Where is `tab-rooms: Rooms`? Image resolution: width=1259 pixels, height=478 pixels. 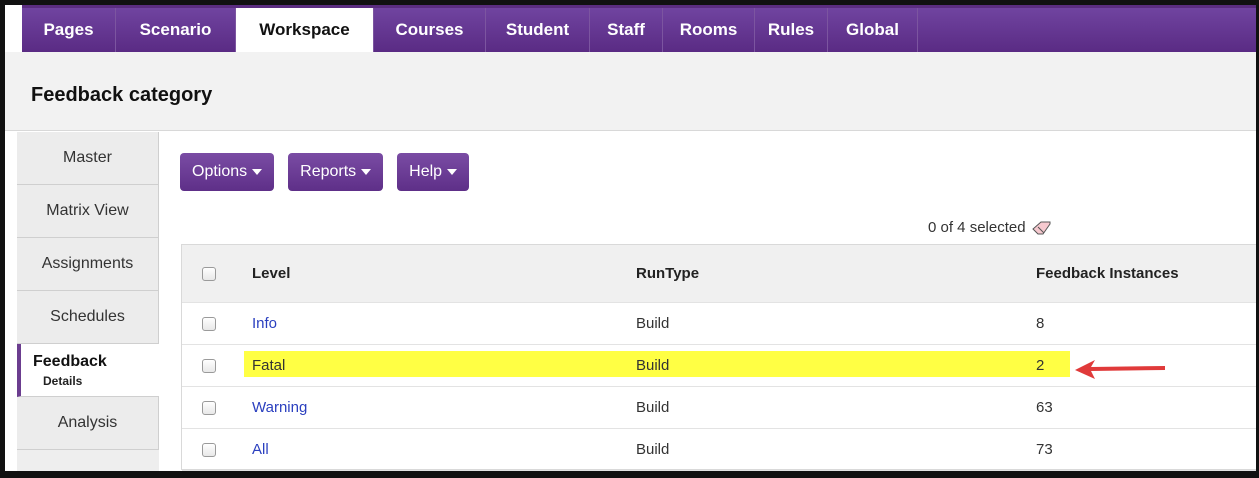 tab-rooms: Rooms is located at coordinates (709, 30).